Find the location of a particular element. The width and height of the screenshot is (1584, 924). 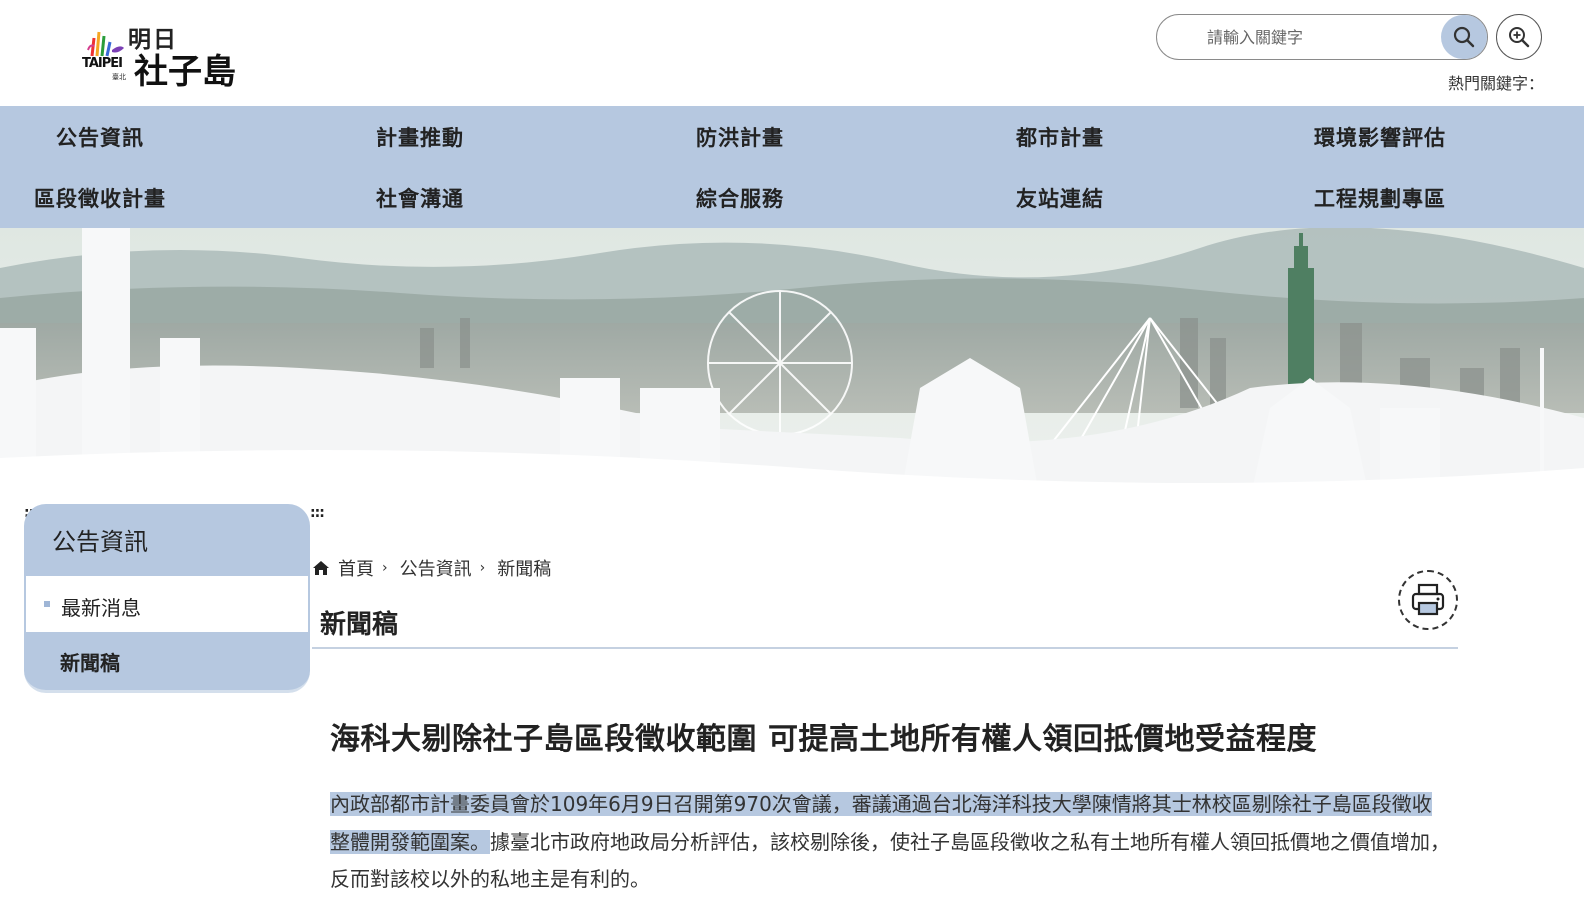

search-button is located at coordinates (1464, 37).